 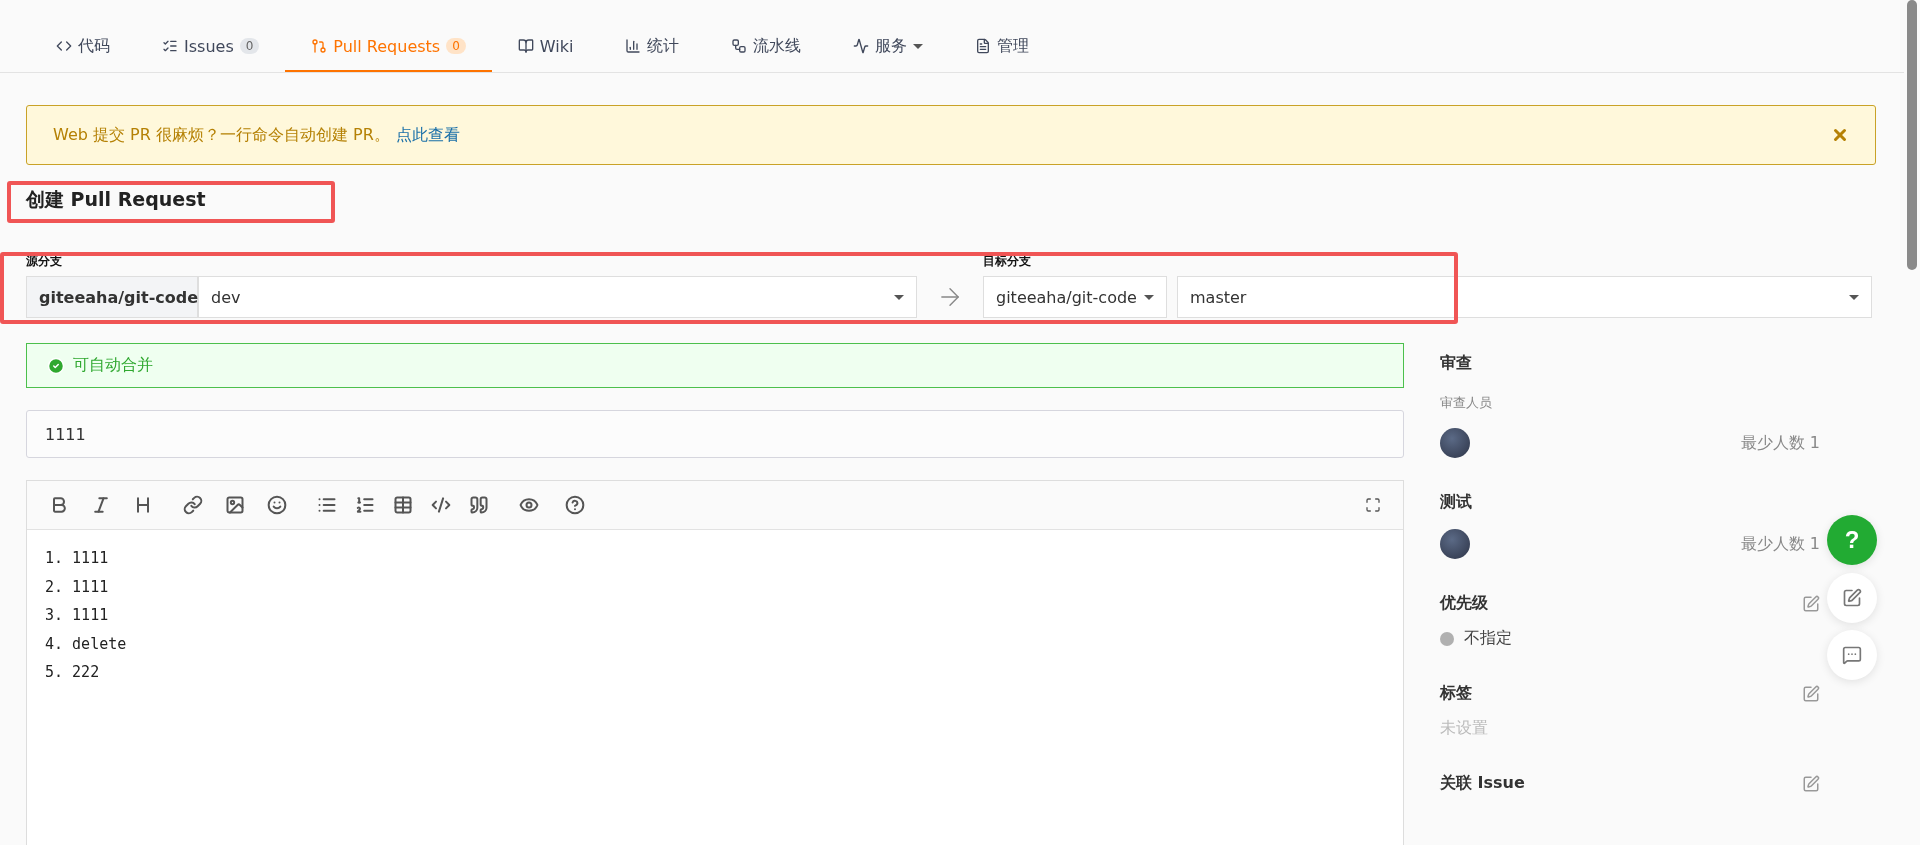 I want to click on nav-tab: 统计, so click(x=652, y=47).